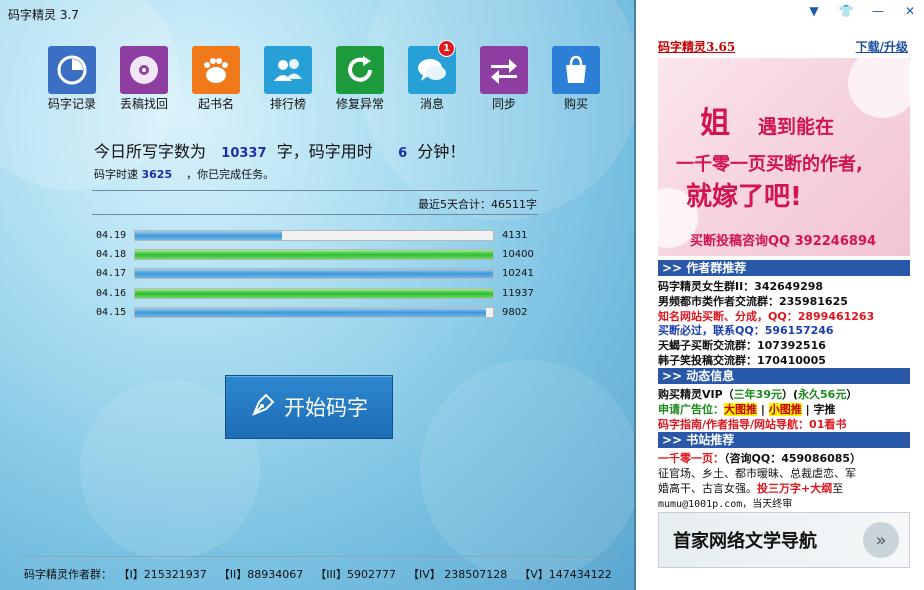 The width and height of the screenshot is (924, 590). I want to click on history-date: 04.16, so click(111, 293).